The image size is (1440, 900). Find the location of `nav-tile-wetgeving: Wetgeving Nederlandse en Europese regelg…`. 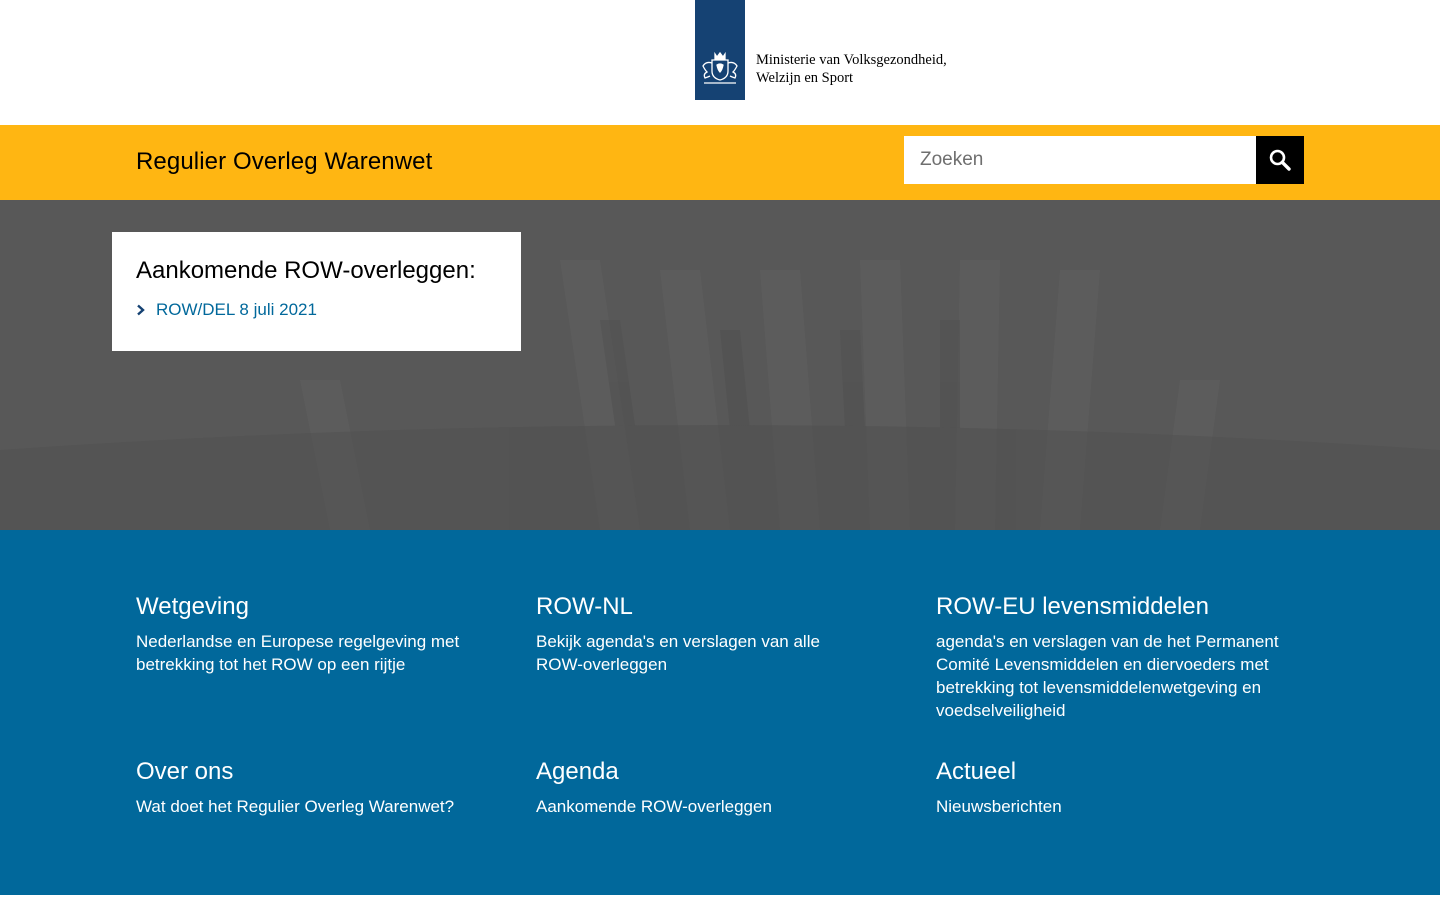

nav-tile-wetgeving: Wetgeving Nederlandse en Europese regelg… is located at coordinates (321, 634).